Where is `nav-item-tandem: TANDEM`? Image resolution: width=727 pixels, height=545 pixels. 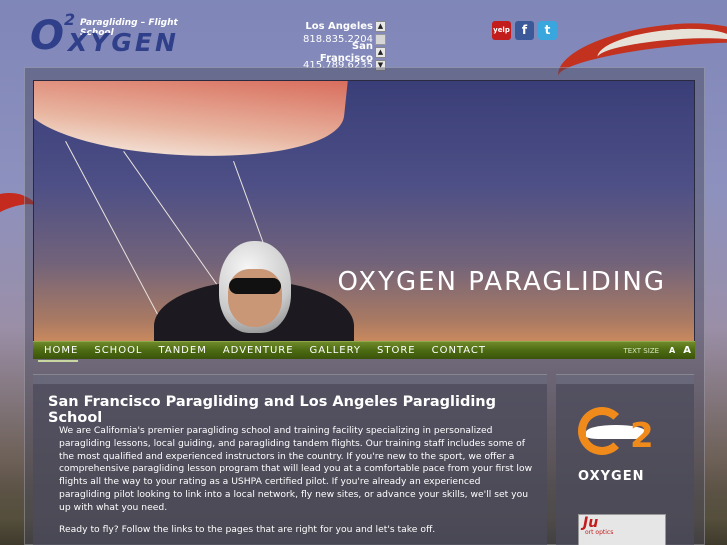 nav-item-tandem: TANDEM is located at coordinates (183, 351).